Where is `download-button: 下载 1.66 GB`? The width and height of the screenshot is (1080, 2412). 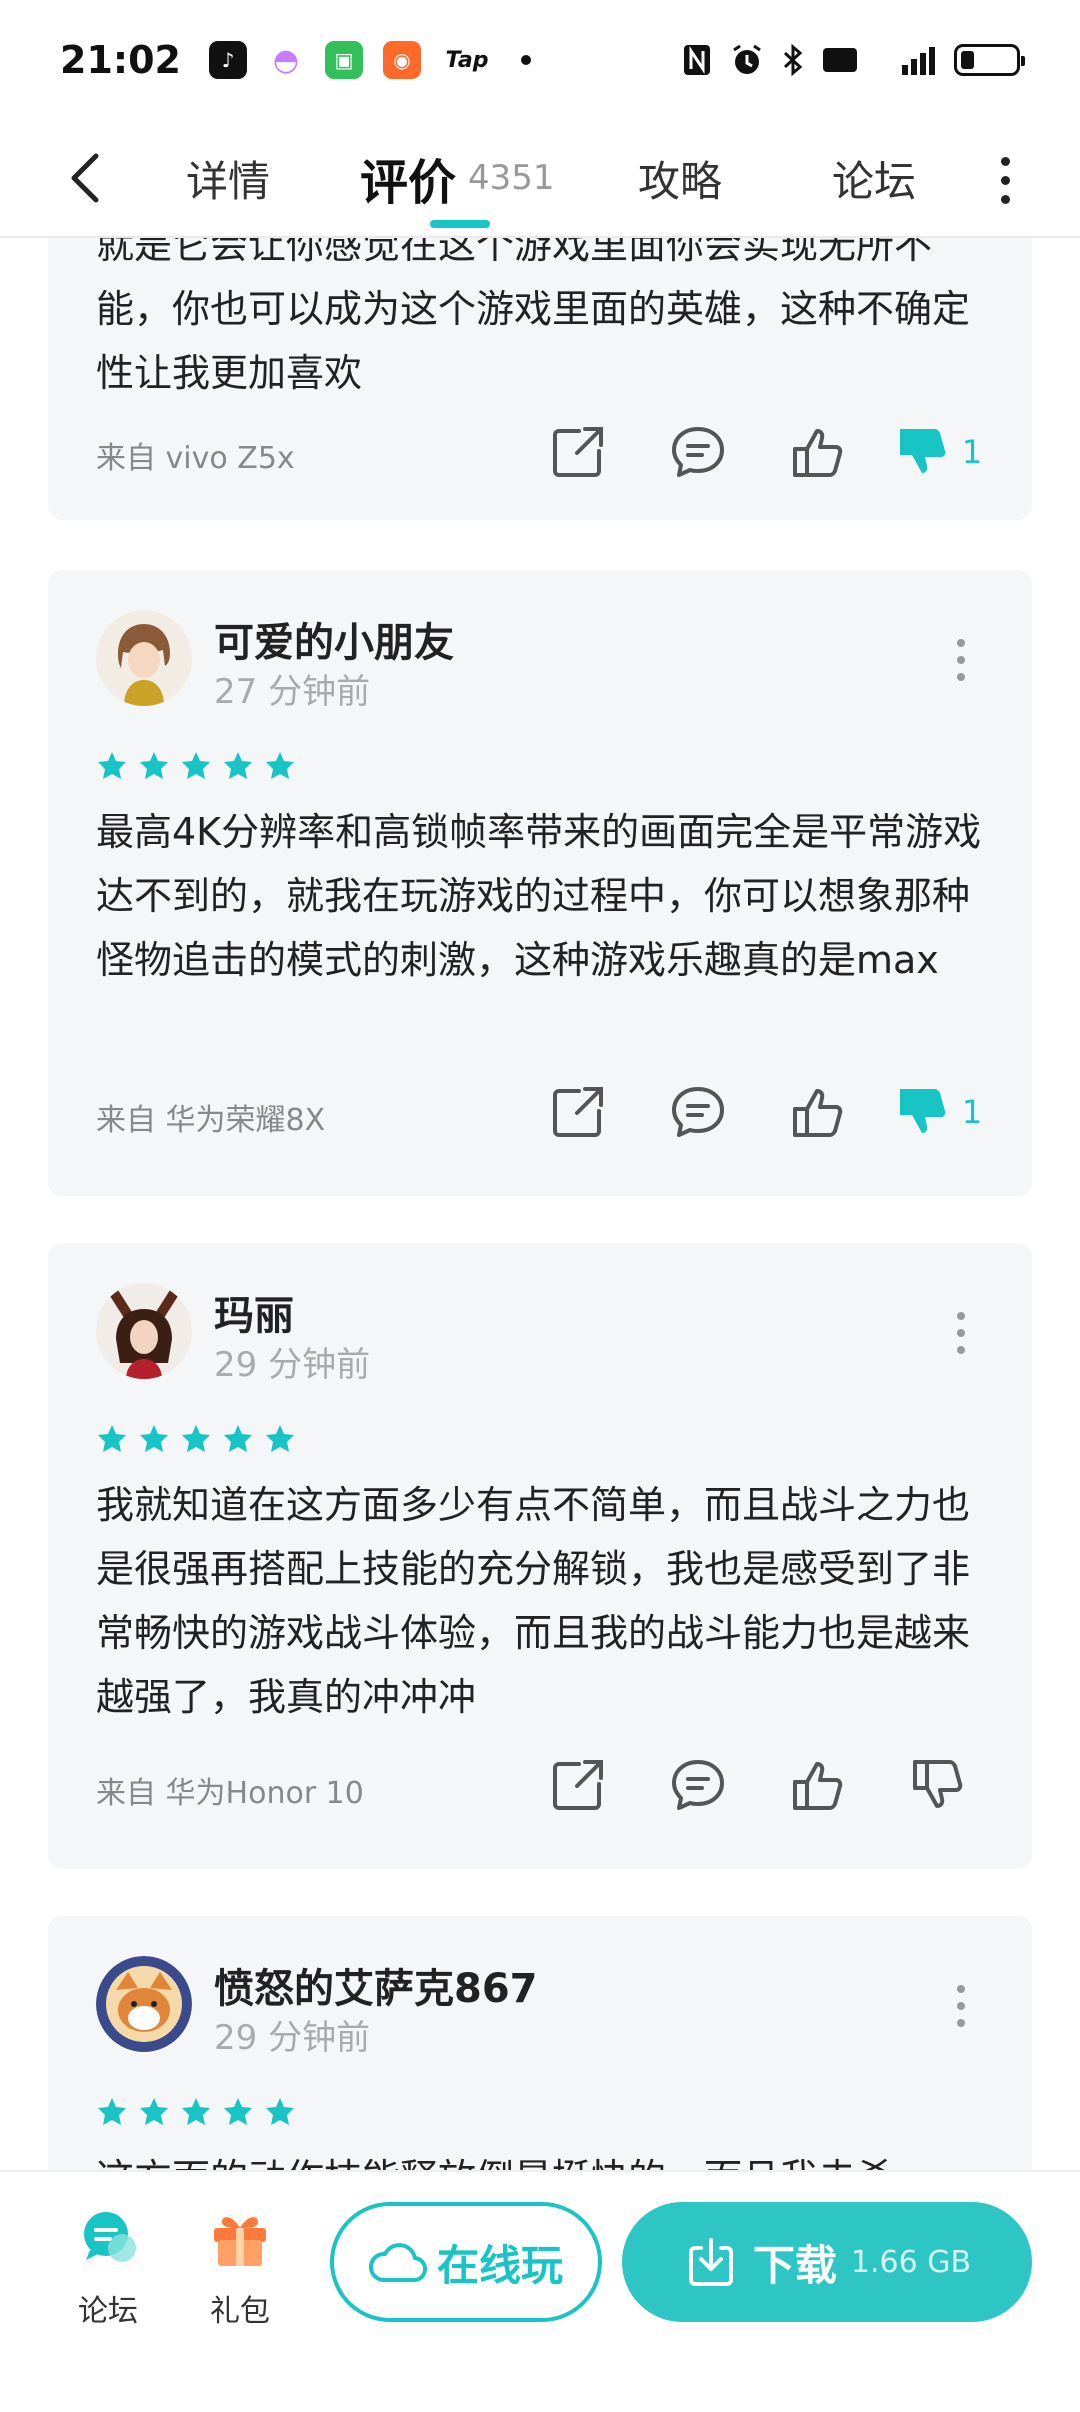 download-button: 下载 1.66 GB is located at coordinates (827, 2262).